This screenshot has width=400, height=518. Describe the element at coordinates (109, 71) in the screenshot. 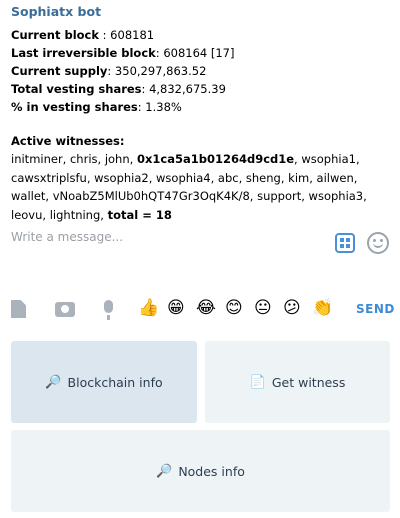

I see `stat-current-supply: Current supply: 350,297,863.52` at that location.